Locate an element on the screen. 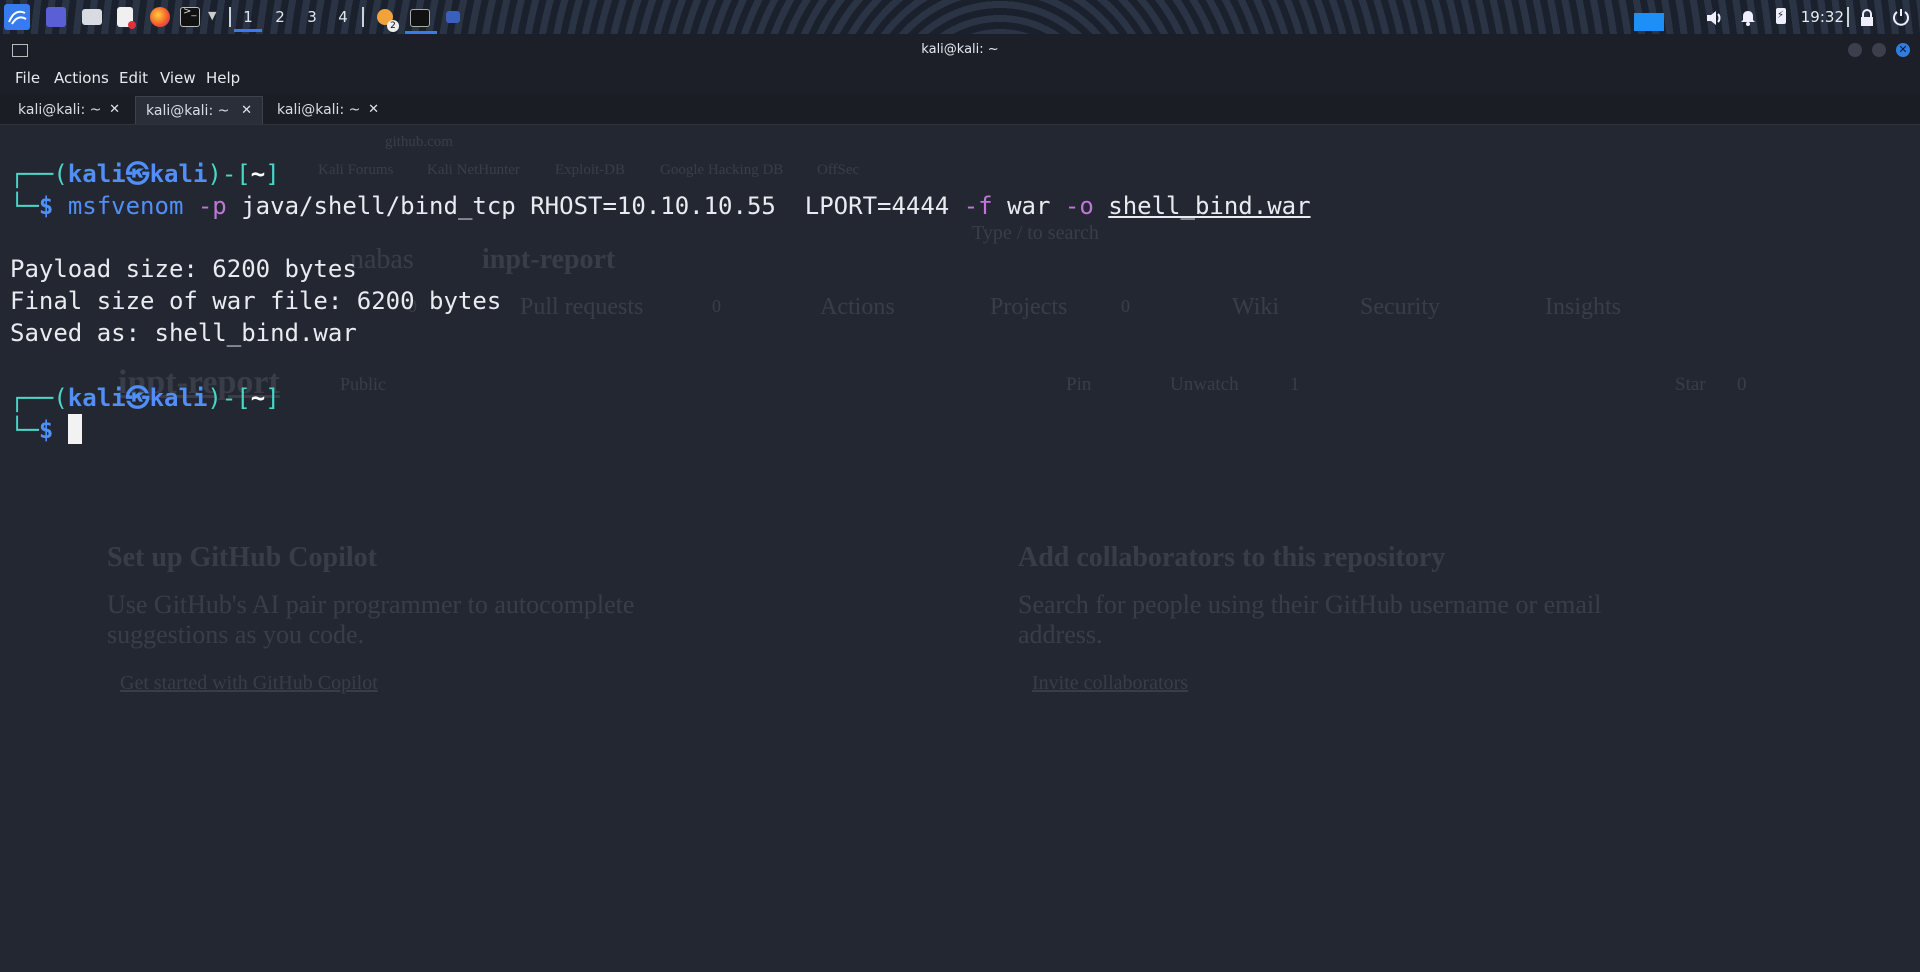  minimize-button is located at coordinates (1855, 50).